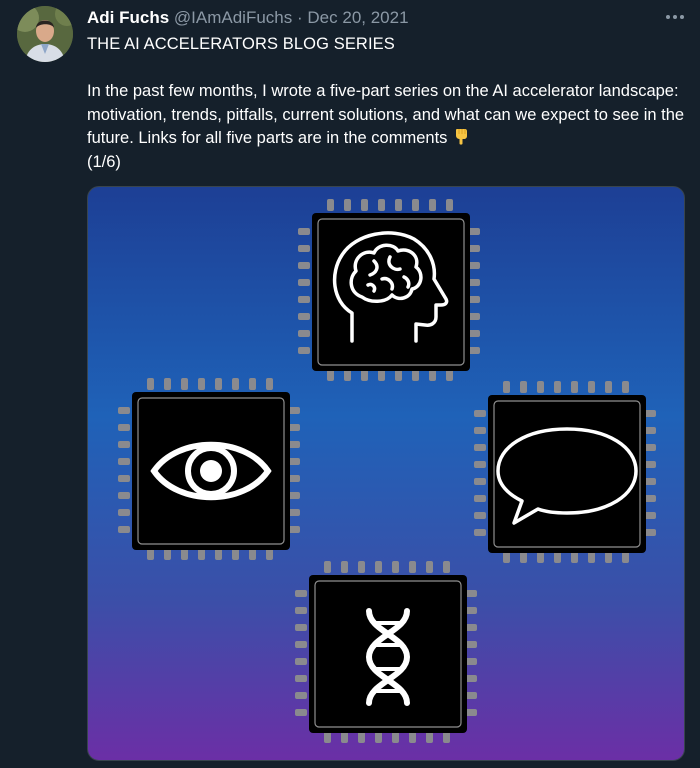 The width and height of the screenshot is (700, 768). Describe the element at coordinates (389, 290) in the screenshot. I see `chip-brain` at that location.